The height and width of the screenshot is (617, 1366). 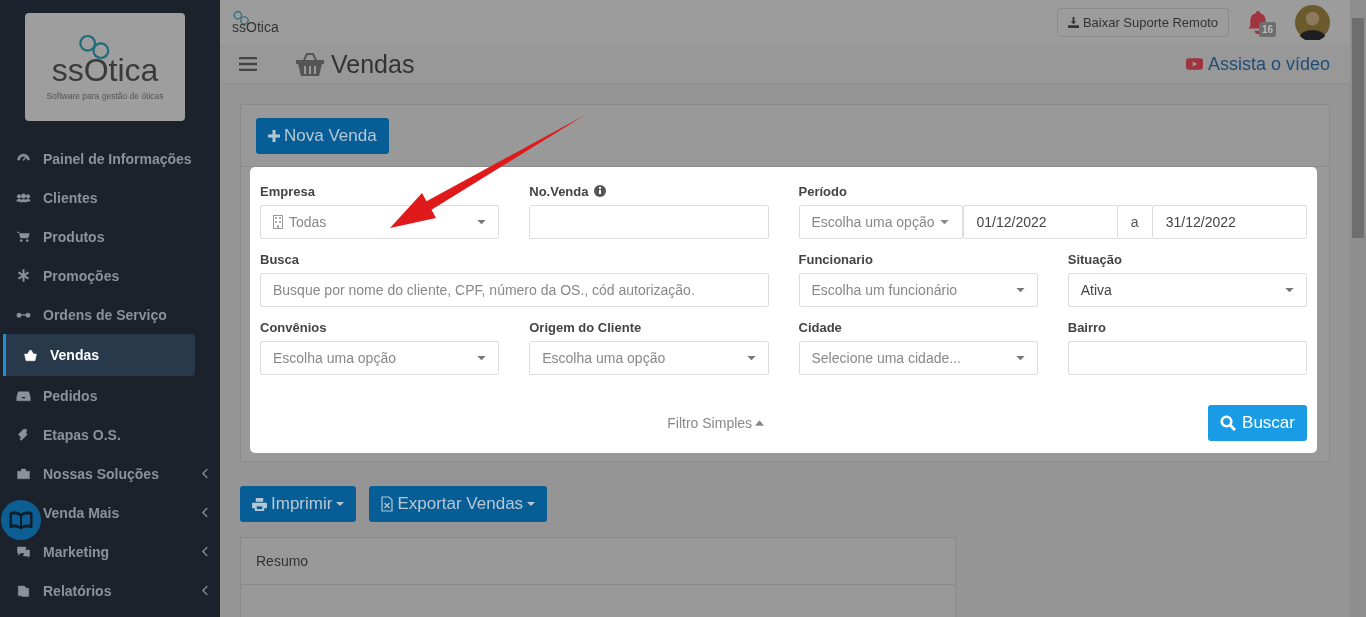 What do you see at coordinates (97, 512) in the screenshot?
I see `sidebar-item: Venda Mais` at bounding box center [97, 512].